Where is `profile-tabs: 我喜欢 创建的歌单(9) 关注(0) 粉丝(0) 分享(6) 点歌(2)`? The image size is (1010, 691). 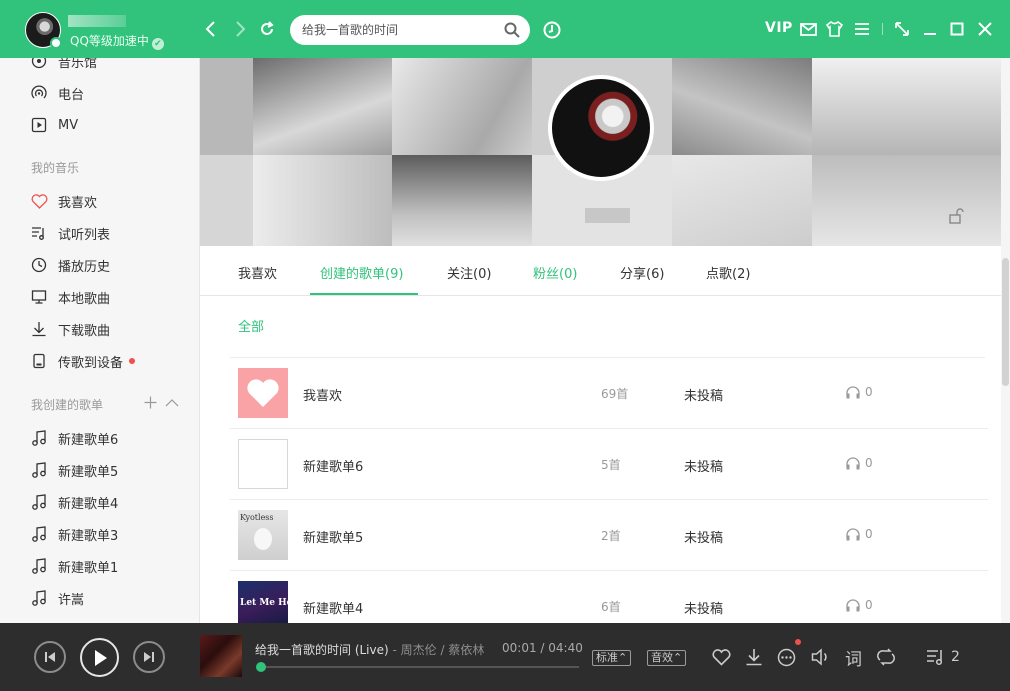
profile-tabs: 我喜欢 创建的歌单(9) 关注(0) 粉丝(0) 分享(6) 点歌(2) is located at coordinates (600, 271).